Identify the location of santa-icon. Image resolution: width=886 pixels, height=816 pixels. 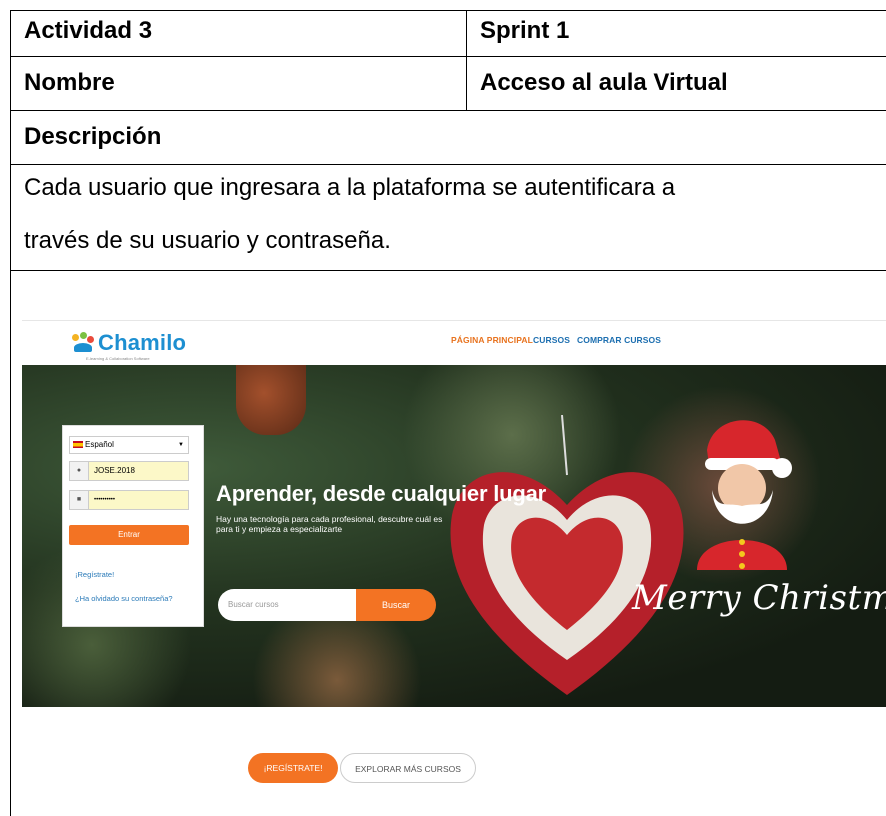
(744, 495).